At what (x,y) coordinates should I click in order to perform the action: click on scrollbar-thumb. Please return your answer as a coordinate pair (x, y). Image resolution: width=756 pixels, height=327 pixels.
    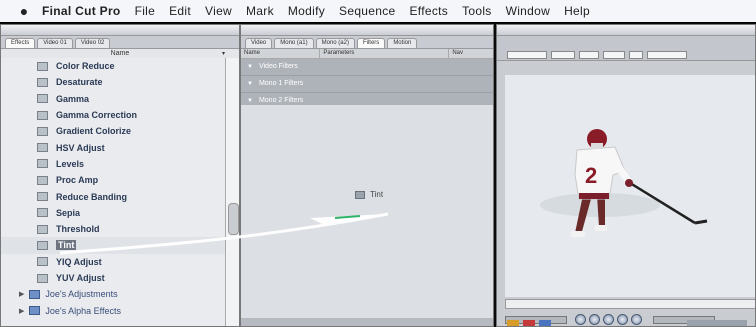
    Looking at the image, I should click on (233, 219).